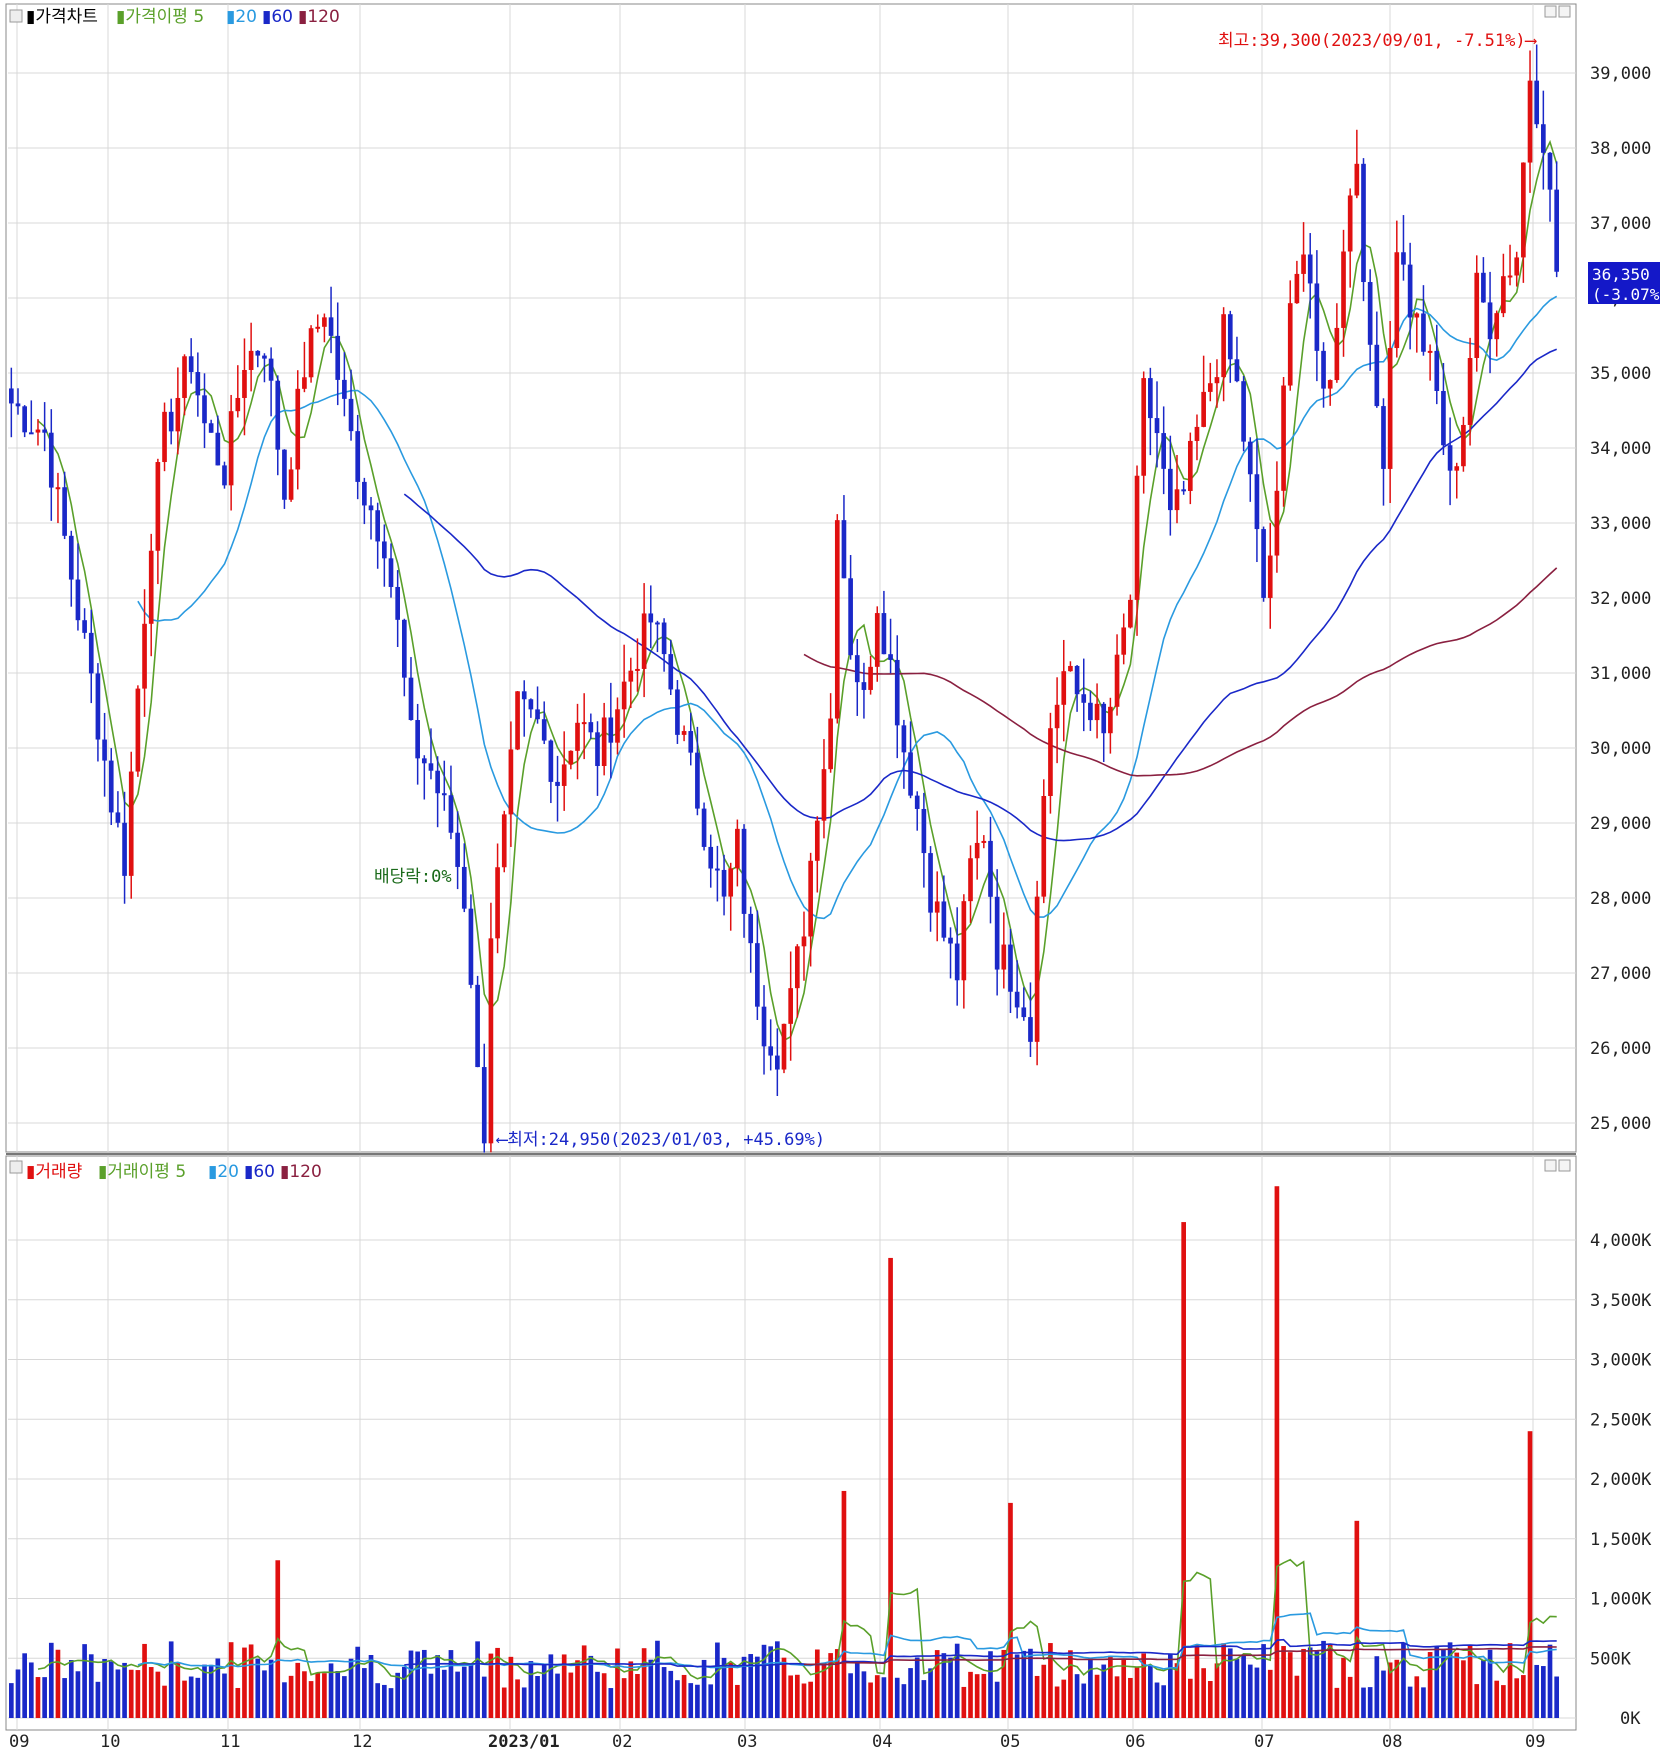  I want to click on volume-close-icon, so click(1564, 1165).